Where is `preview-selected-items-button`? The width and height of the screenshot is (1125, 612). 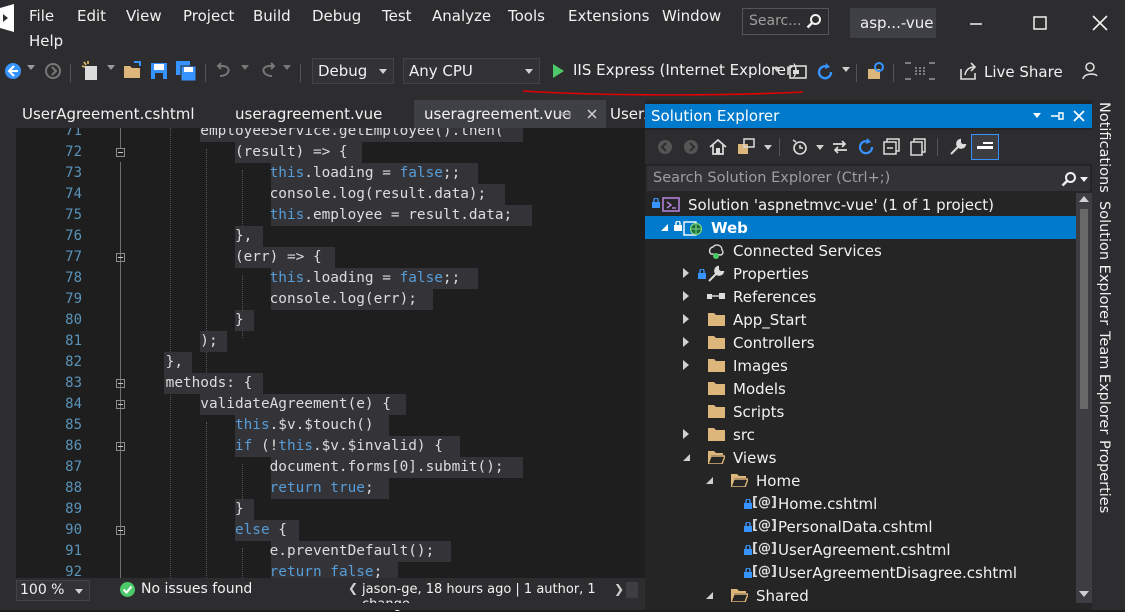
preview-selected-items-button is located at coordinates (985, 147).